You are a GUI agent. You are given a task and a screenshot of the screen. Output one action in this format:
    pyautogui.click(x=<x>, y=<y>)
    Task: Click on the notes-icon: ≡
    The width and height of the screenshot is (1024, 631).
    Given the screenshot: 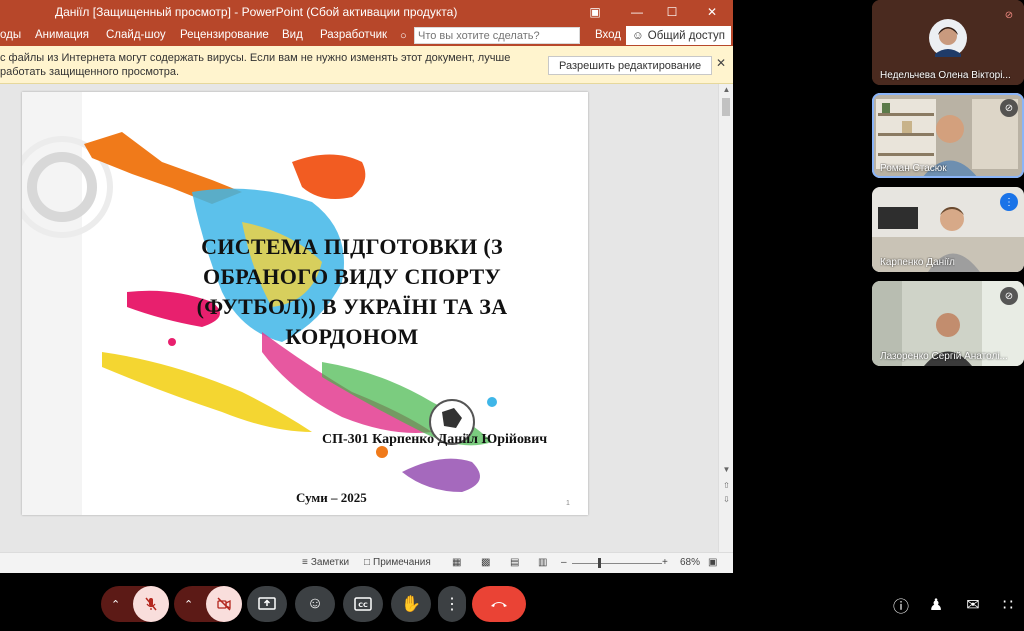 What is the action you would take?
    pyautogui.click(x=305, y=562)
    